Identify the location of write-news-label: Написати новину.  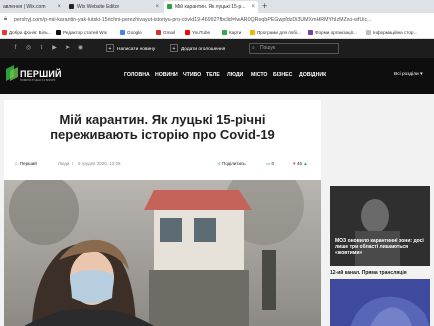
(136, 49).